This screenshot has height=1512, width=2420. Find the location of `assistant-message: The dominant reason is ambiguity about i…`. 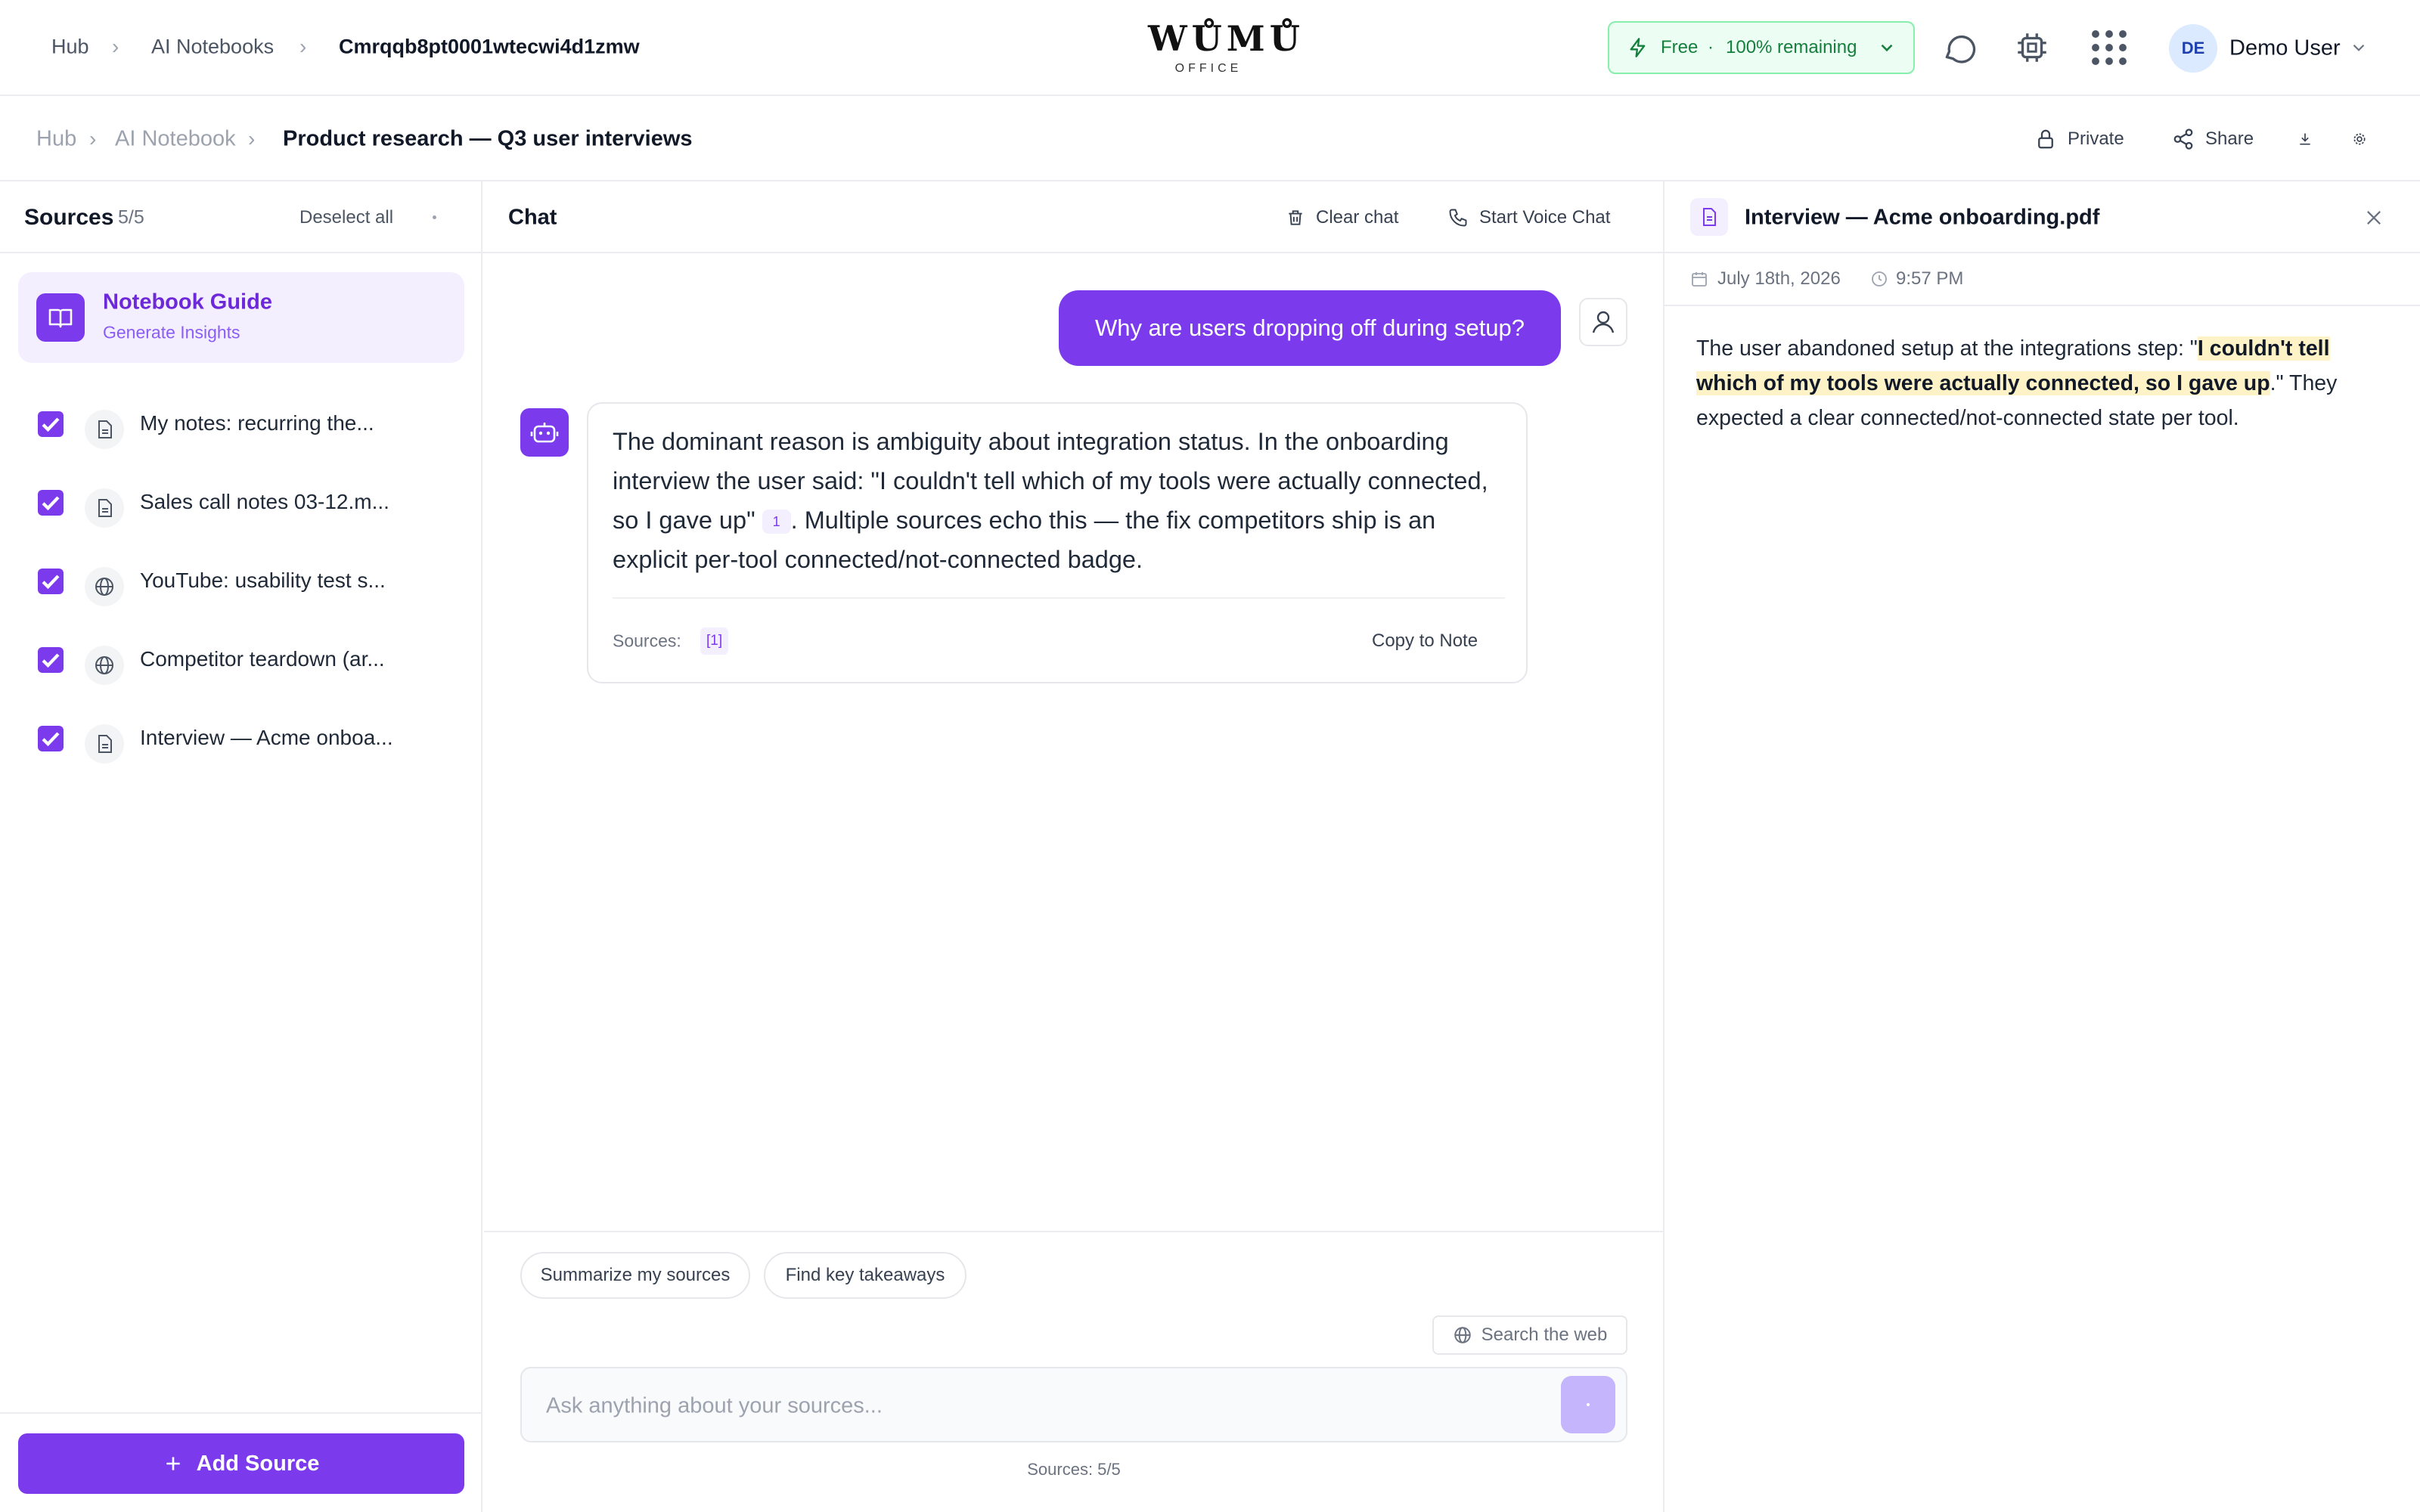

assistant-message: The dominant reason is ambiguity about i… is located at coordinates (1057, 542).